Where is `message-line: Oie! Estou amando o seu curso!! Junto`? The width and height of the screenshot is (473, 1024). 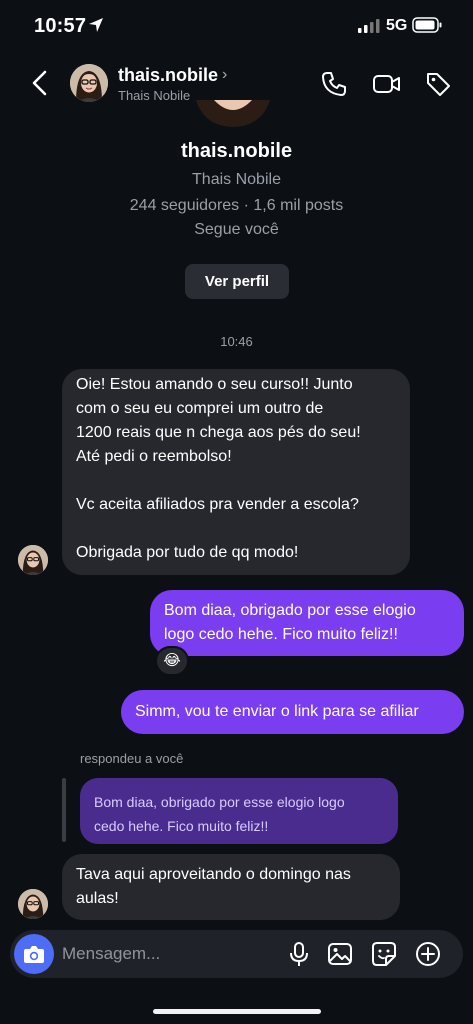
message-line: Oie! Estou amando o seu curso!! Junto is located at coordinates (214, 384).